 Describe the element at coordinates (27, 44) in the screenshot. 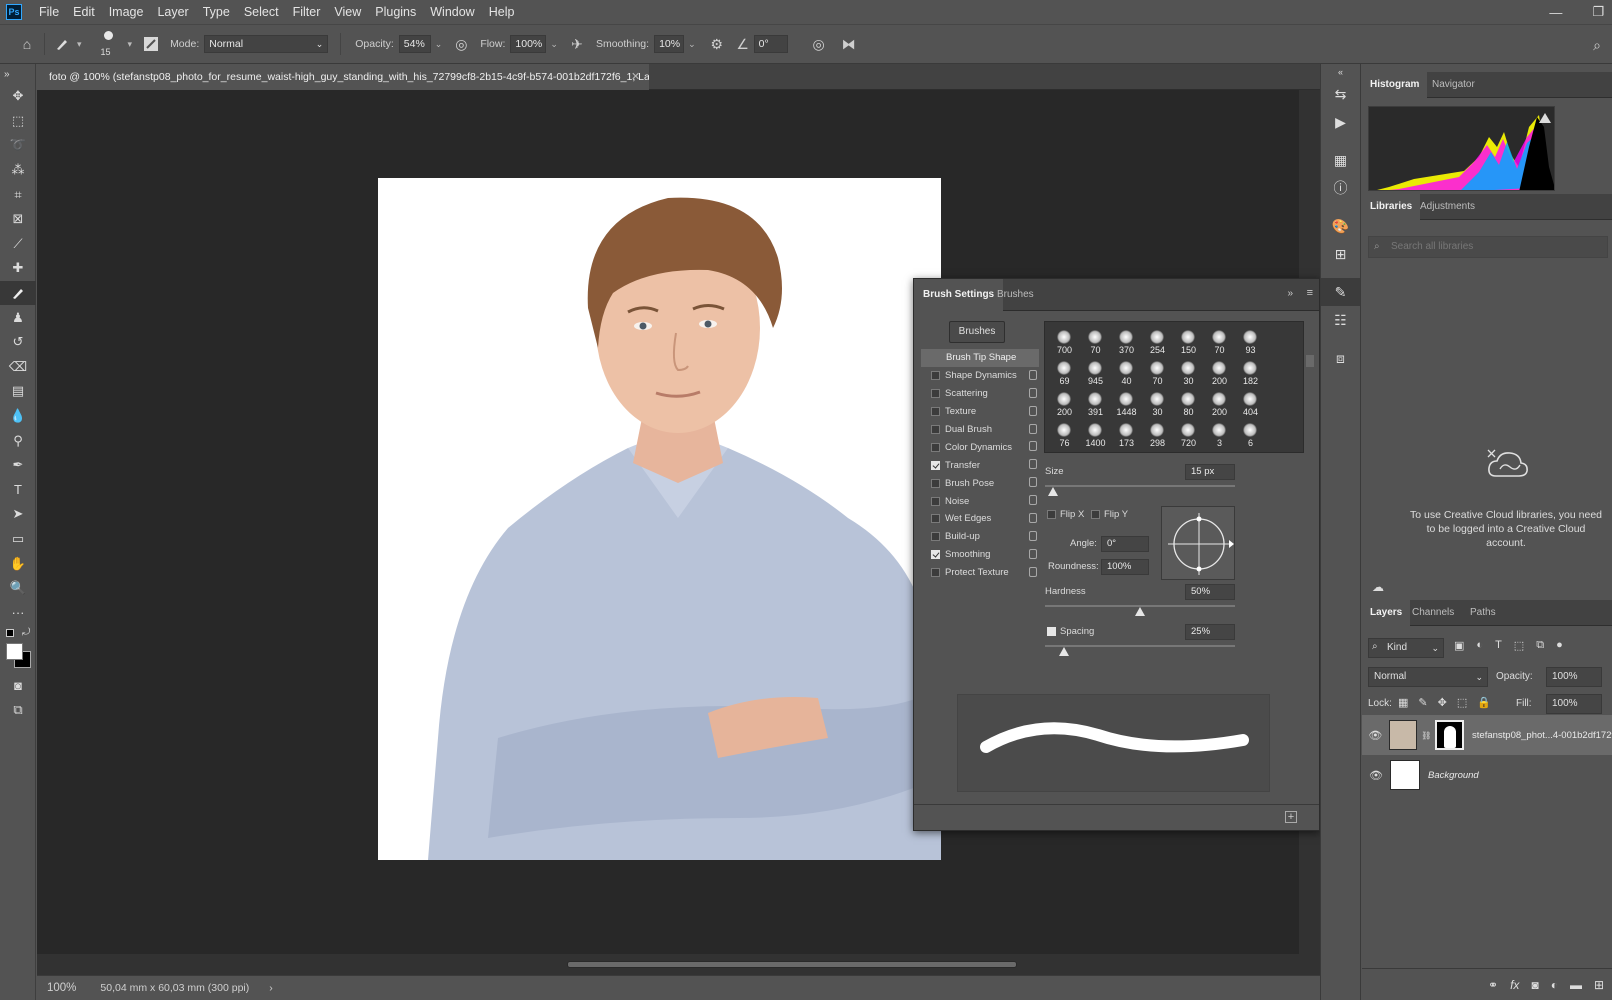

I see `home-icon: ⌂` at that location.